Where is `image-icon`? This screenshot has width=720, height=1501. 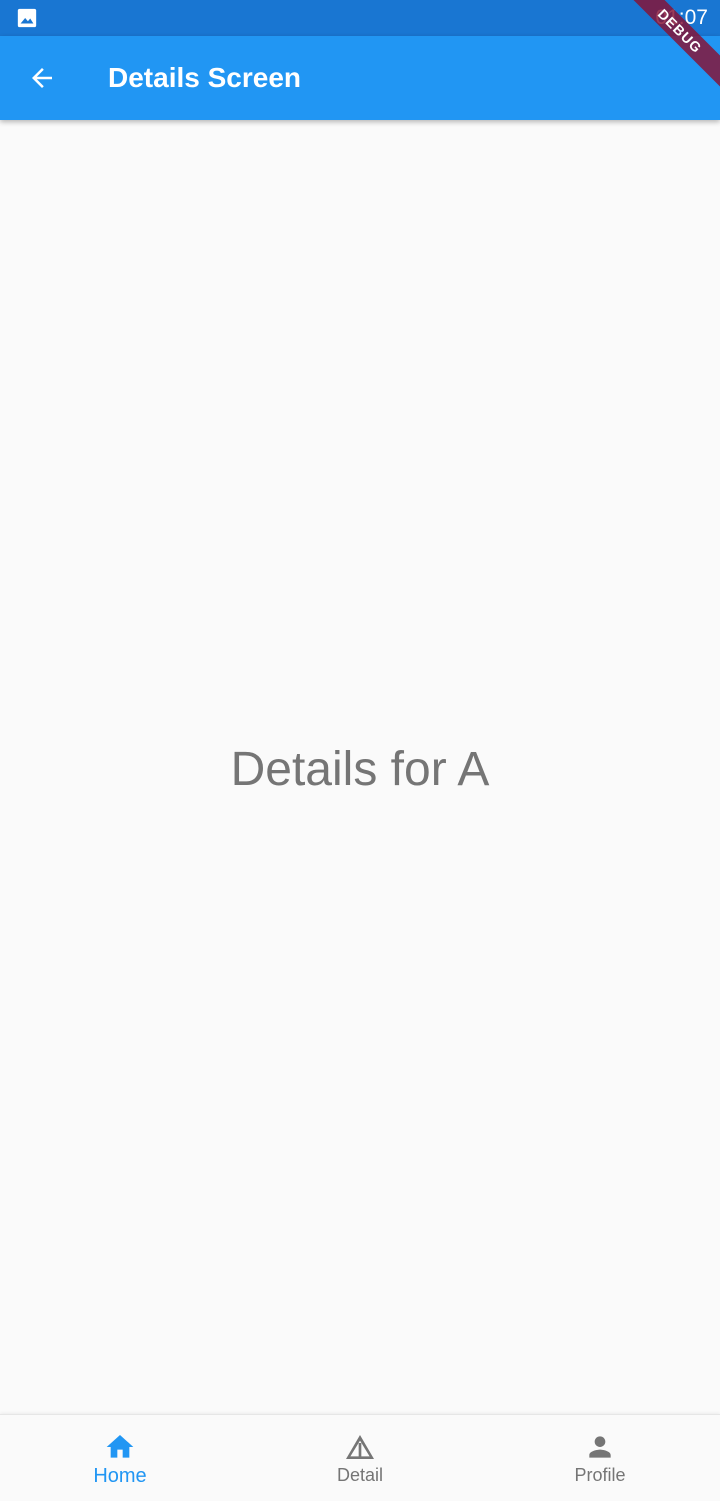 image-icon is located at coordinates (27, 18).